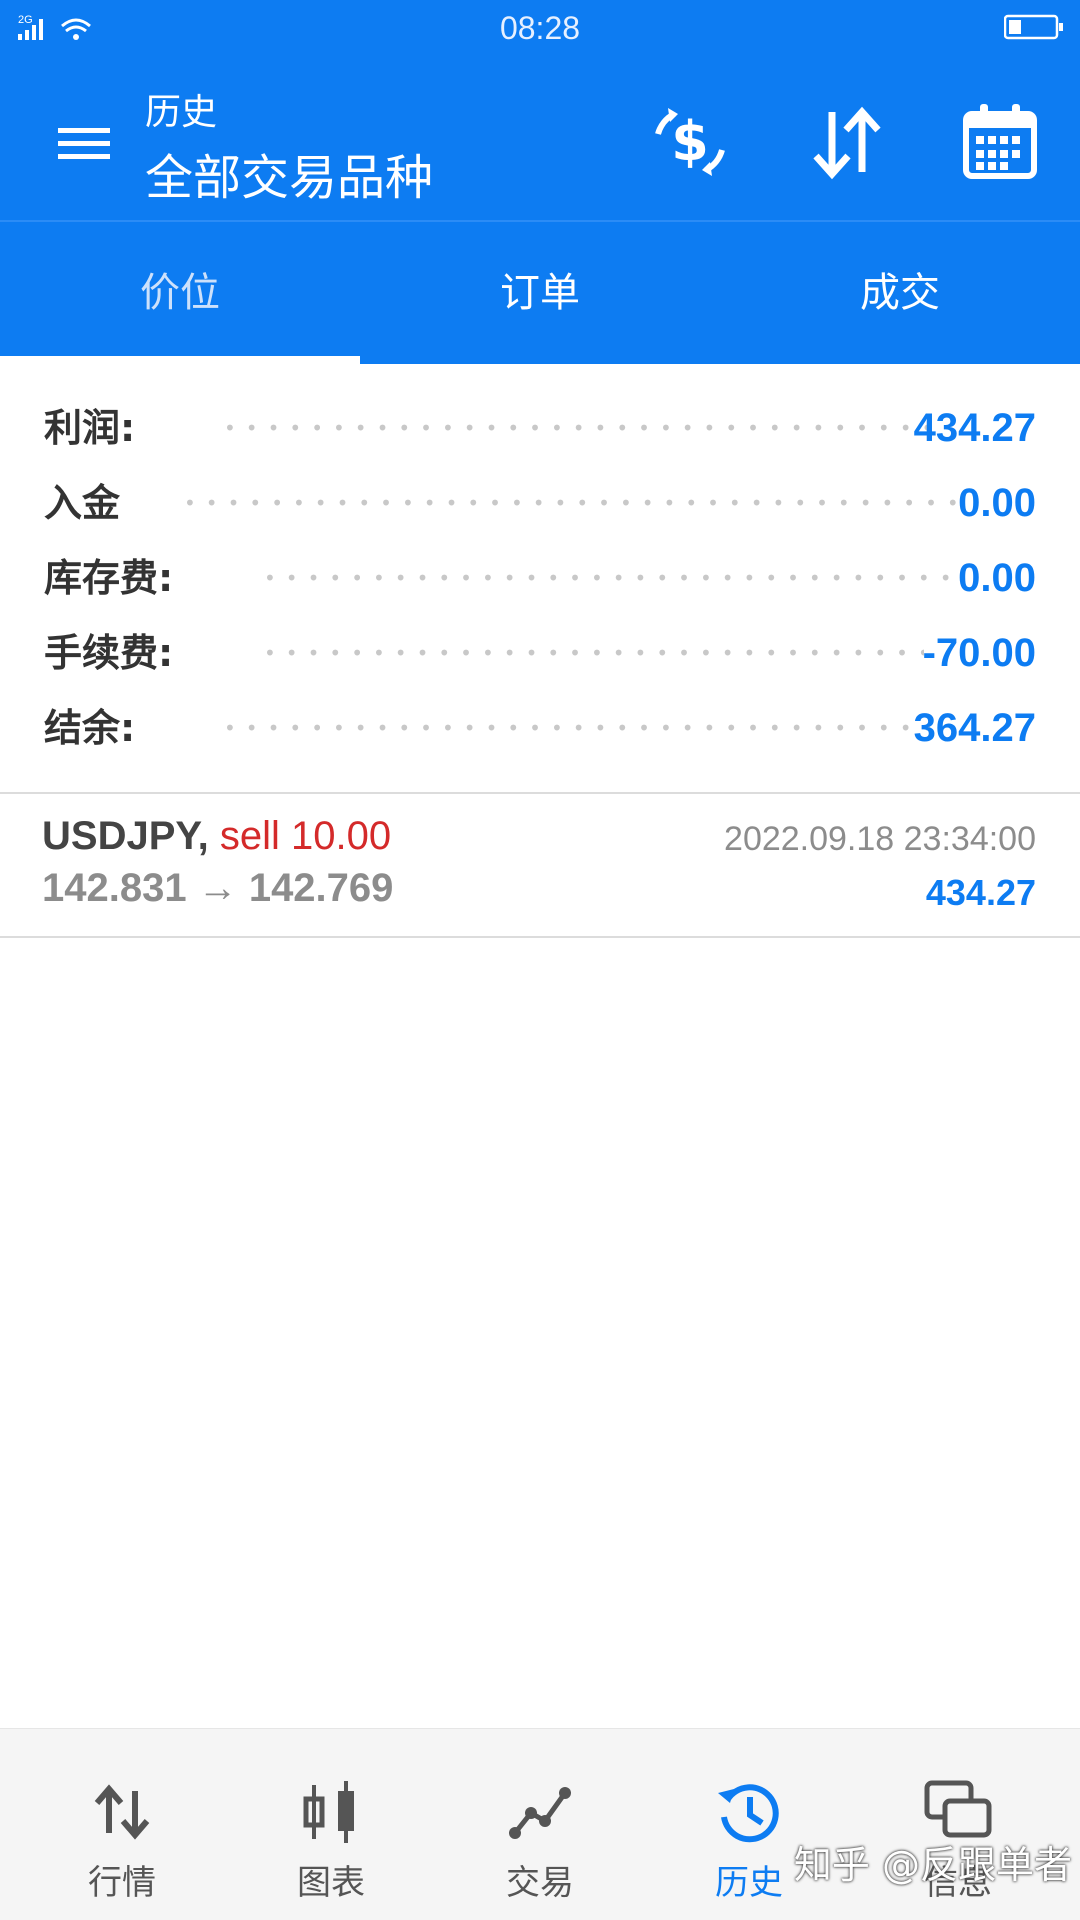 This screenshot has width=1080, height=1920. I want to click on quotes-icon, so click(122, 1812).